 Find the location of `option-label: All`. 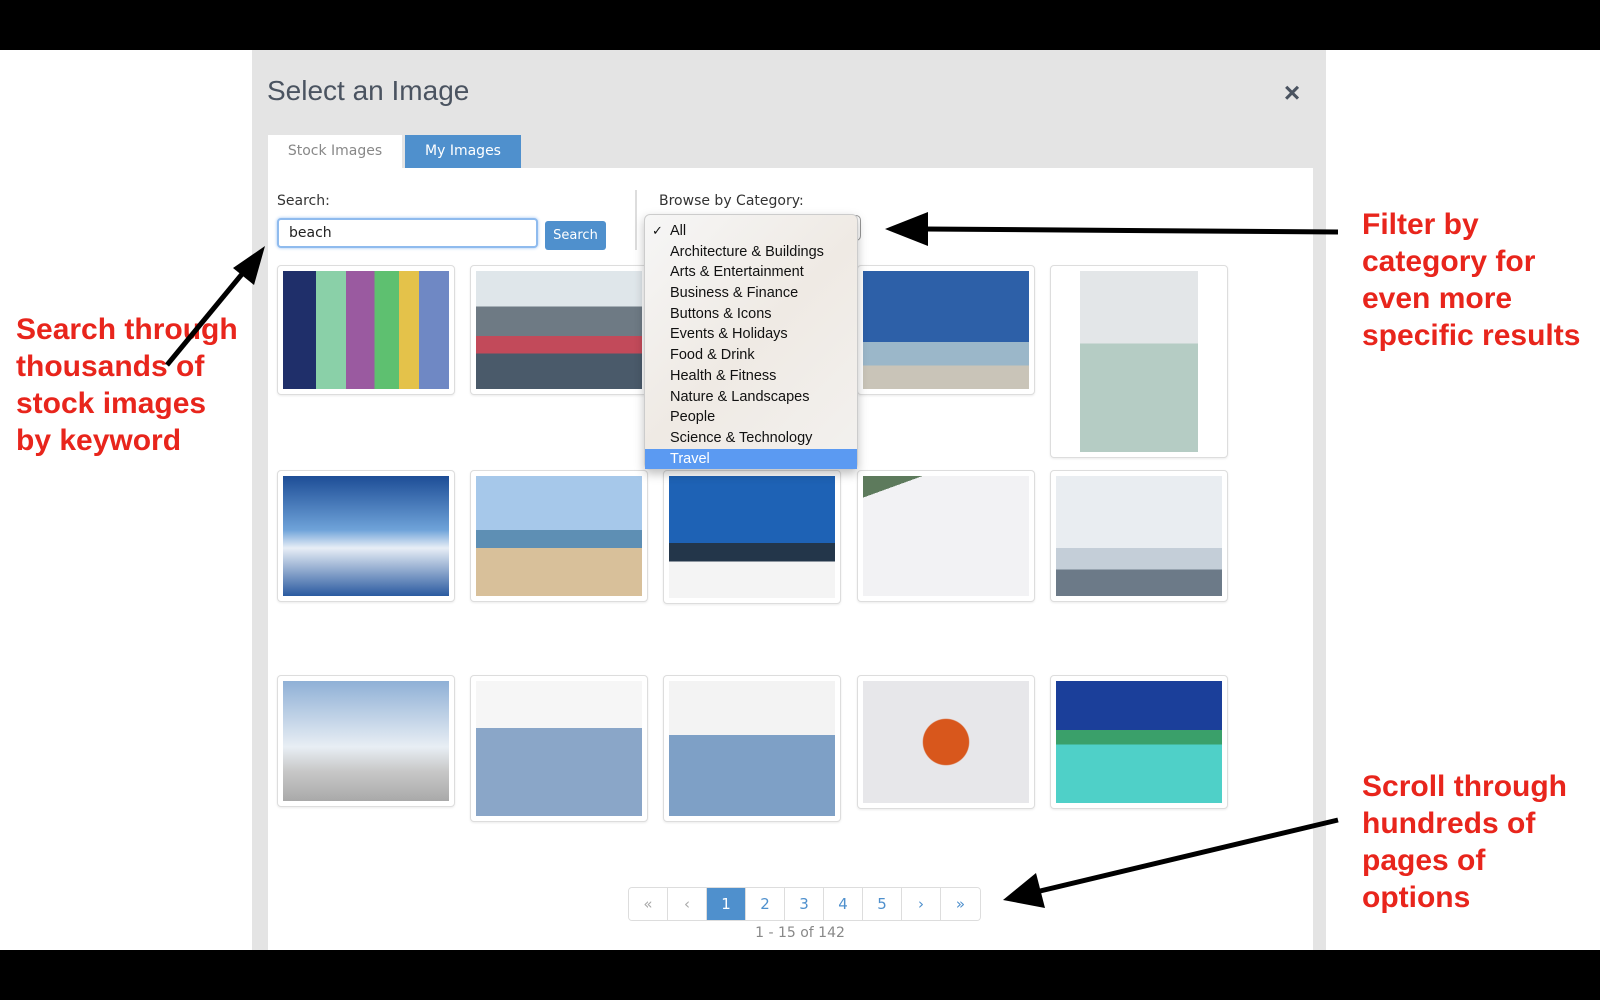

option-label: All is located at coordinates (678, 231).